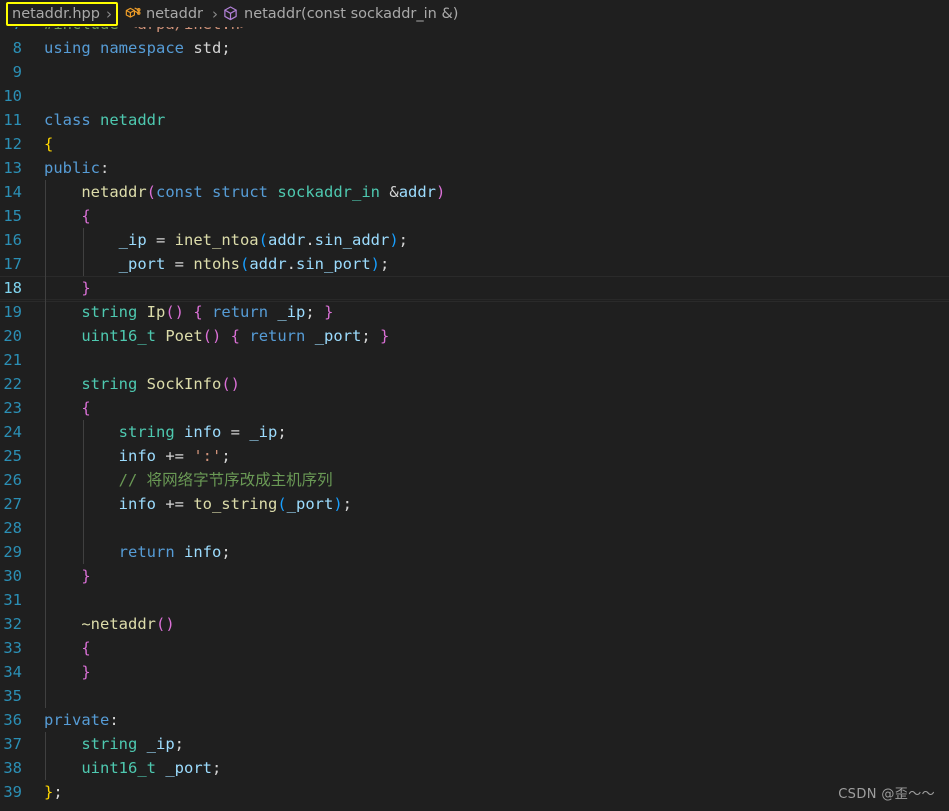 The height and width of the screenshot is (811, 949). Describe the element at coordinates (254, 264) in the screenshot. I see `line-content: _port = ntohs(addr.sin_port);` at that location.